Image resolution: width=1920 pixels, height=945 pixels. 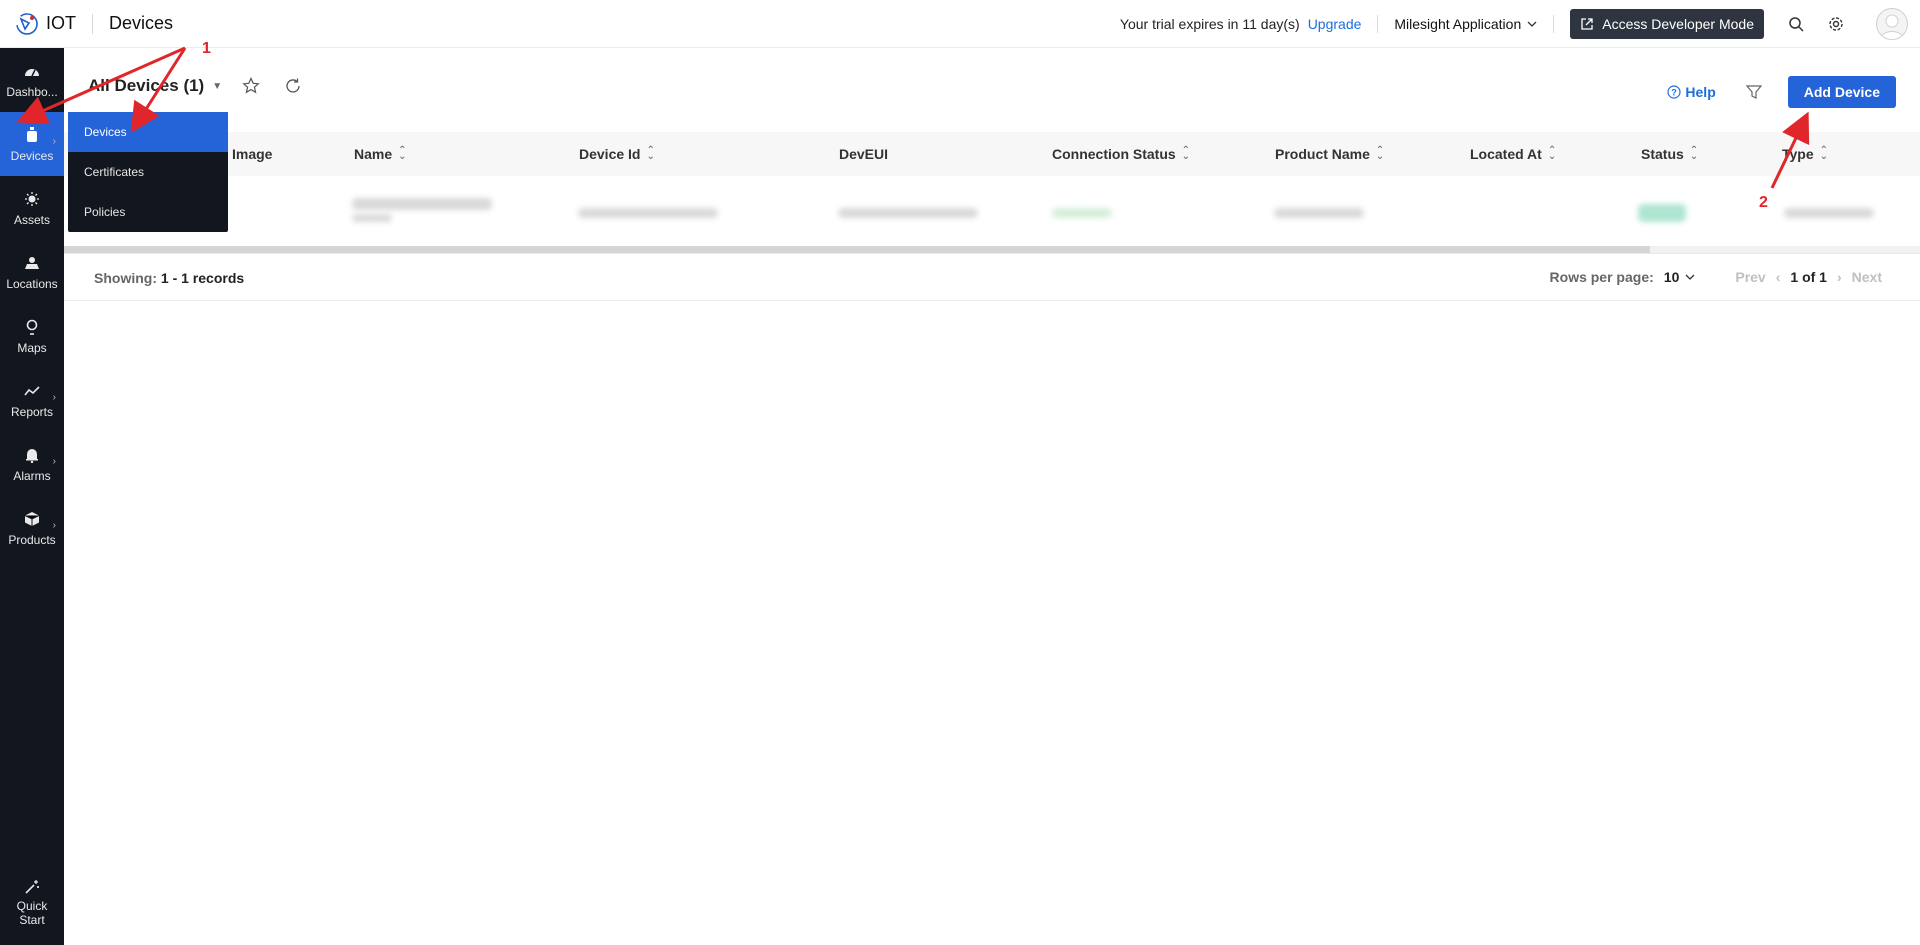 I want to click on sidebar-item-alarms: Alarms ›, so click(x=32, y=464).